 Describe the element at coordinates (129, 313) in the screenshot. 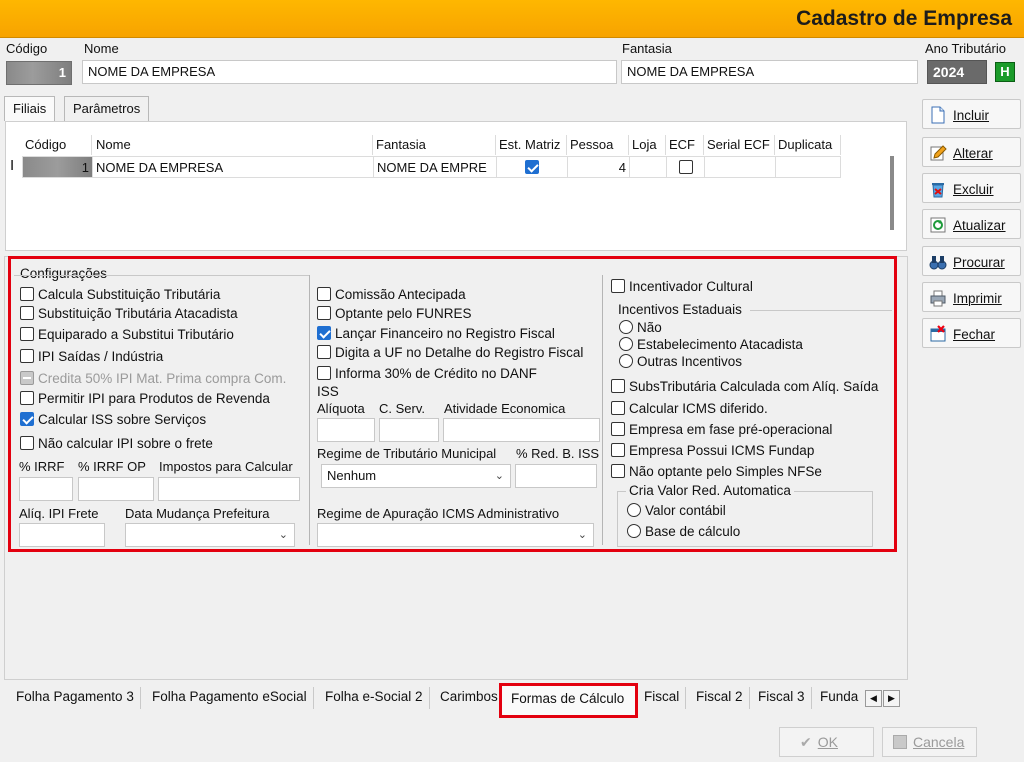

I see `st-atacadista-check: Substituição Tributária Atacadista` at that location.